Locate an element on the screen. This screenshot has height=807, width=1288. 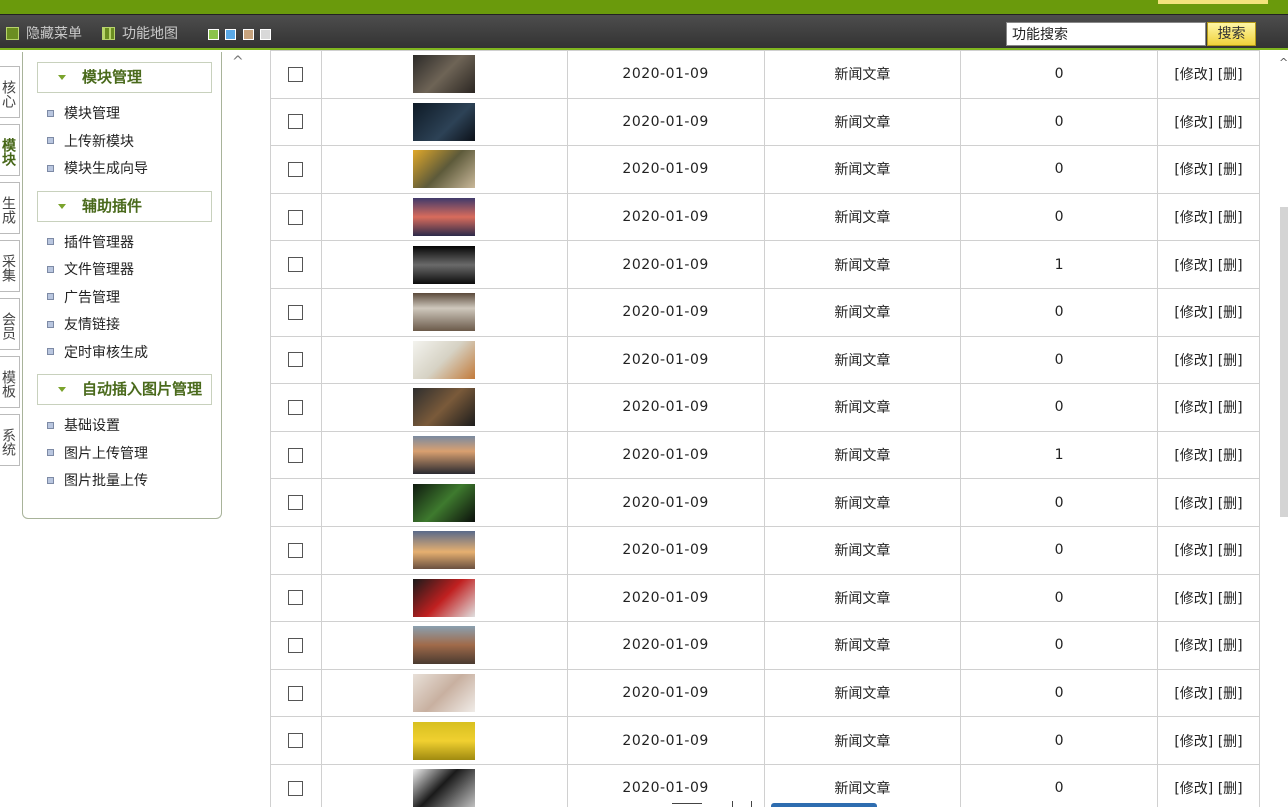
shoes-on-wood-thumbnail is located at coordinates (444, 74).